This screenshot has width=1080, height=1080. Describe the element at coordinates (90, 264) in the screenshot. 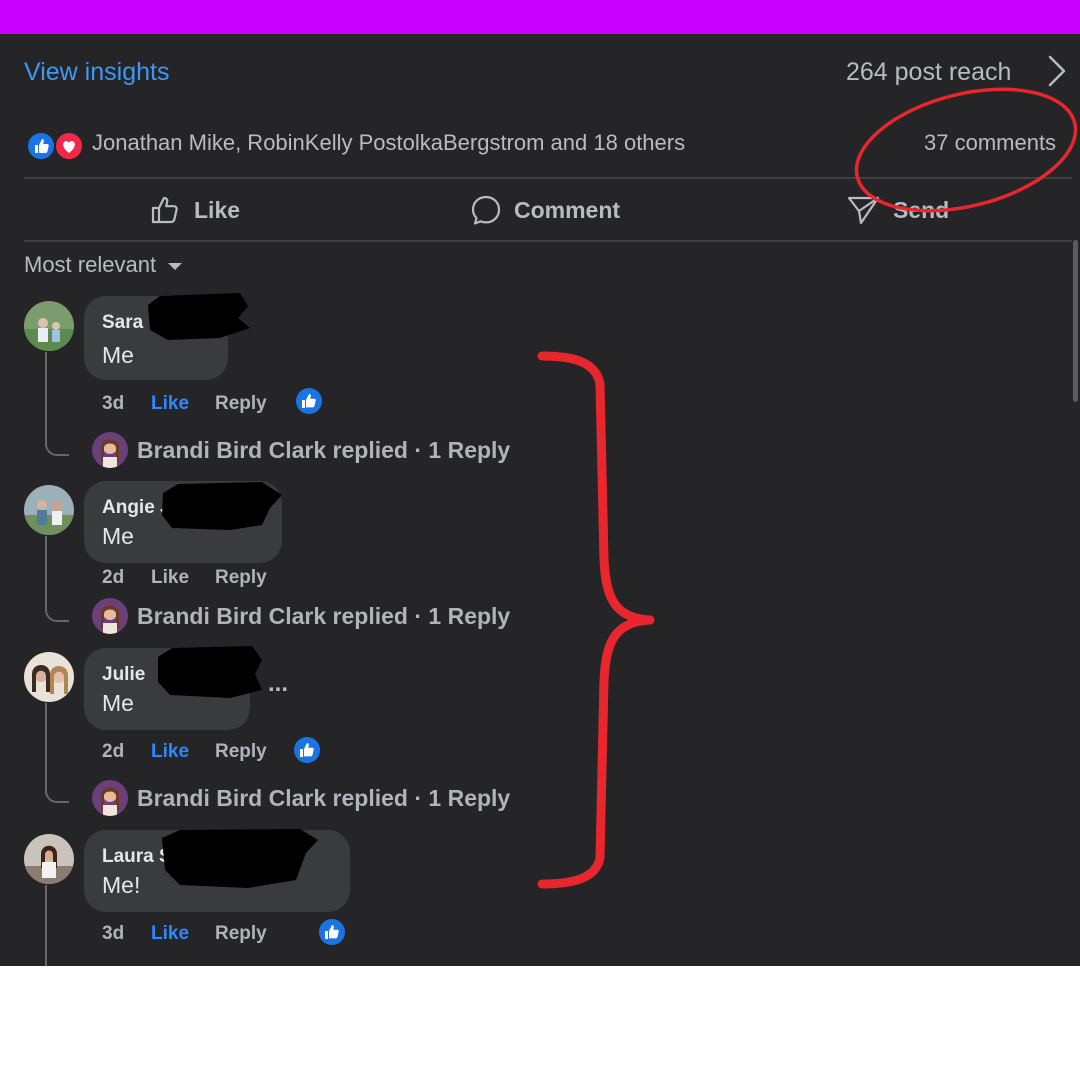

I see `sort-label: Most relevant` at that location.